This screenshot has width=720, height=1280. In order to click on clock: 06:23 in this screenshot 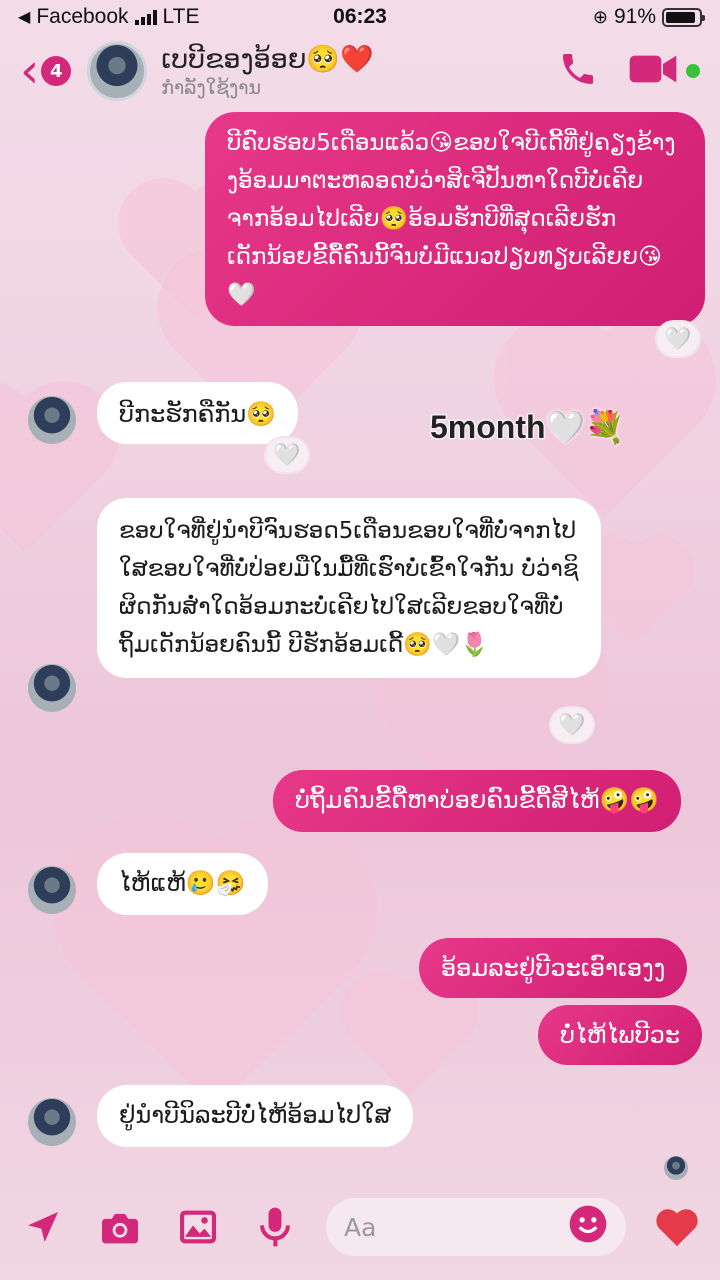, I will do `click(360, 16)`.